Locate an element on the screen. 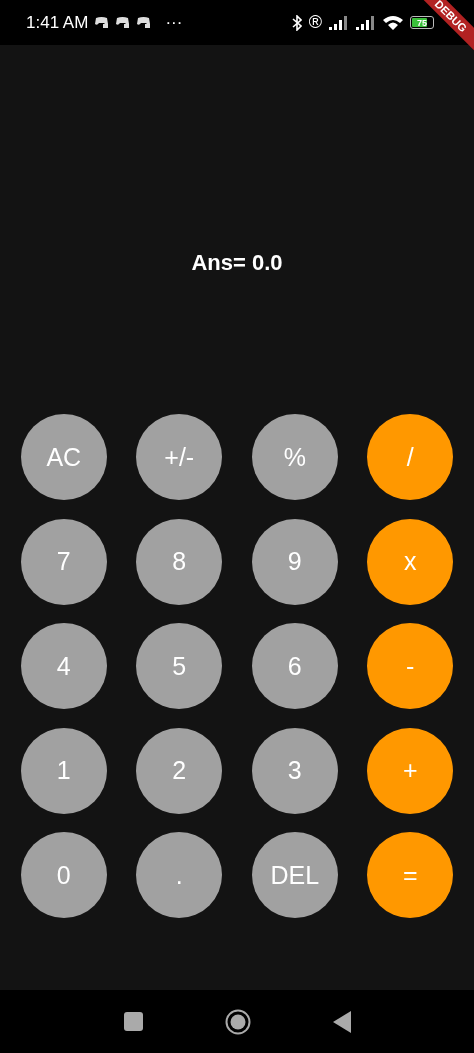  calculator-key: 9 is located at coordinates (294, 561).